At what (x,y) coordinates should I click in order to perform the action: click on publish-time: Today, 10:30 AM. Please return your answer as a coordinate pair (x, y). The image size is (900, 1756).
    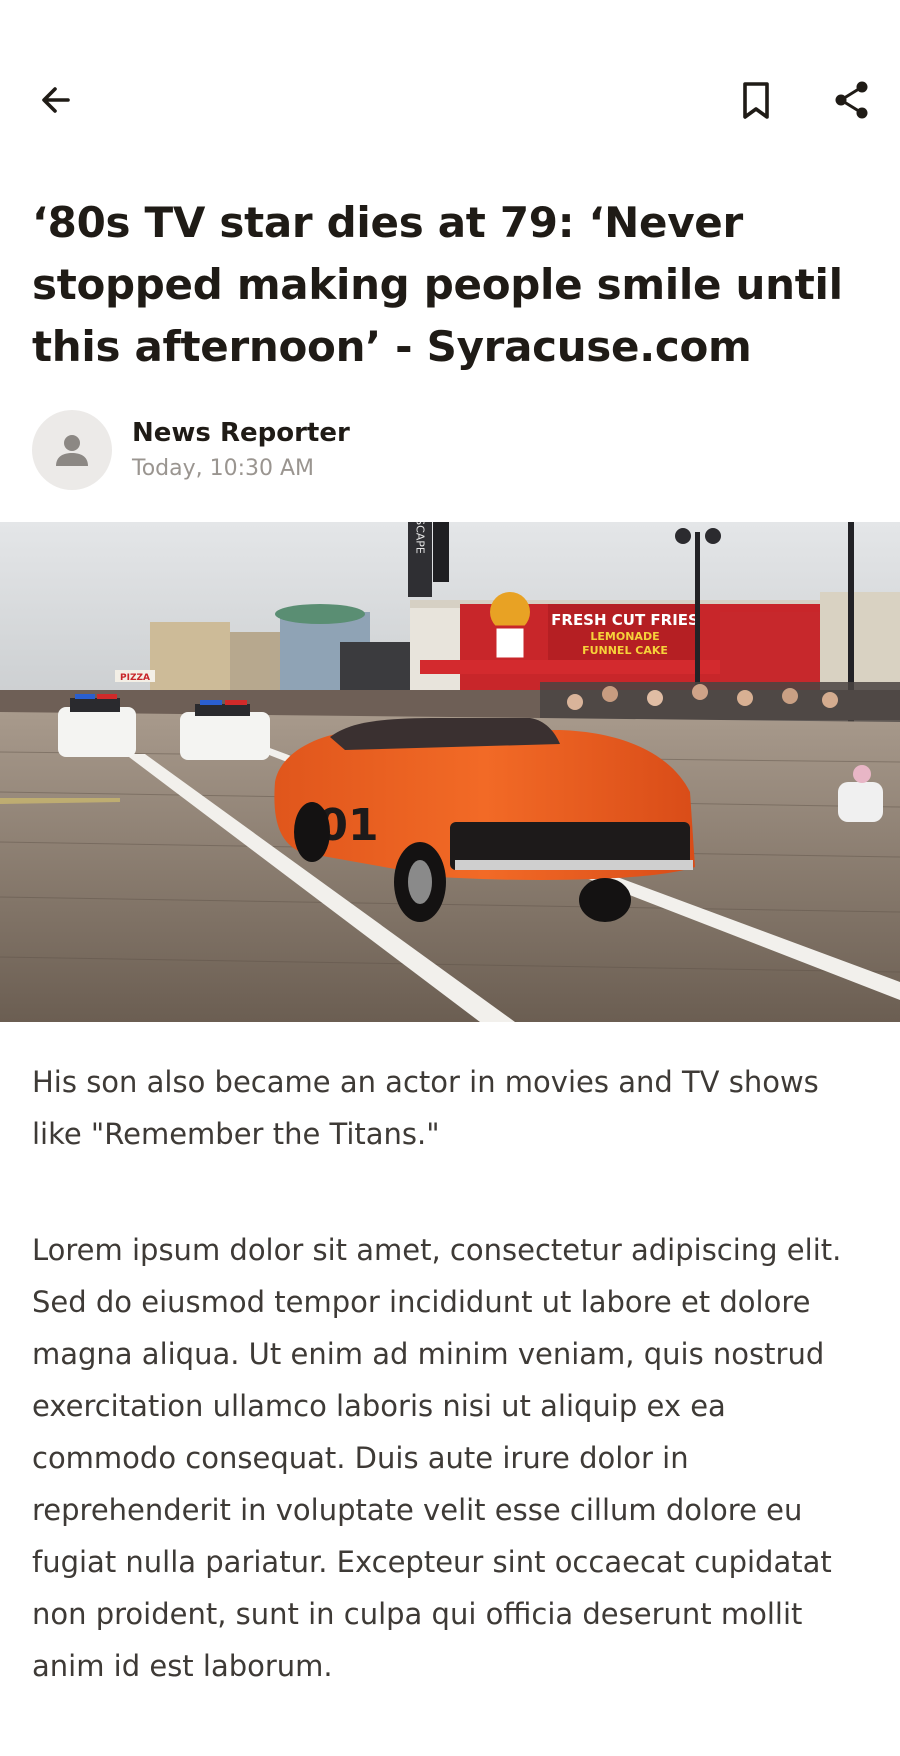
    Looking at the image, I should click on (223, 468).